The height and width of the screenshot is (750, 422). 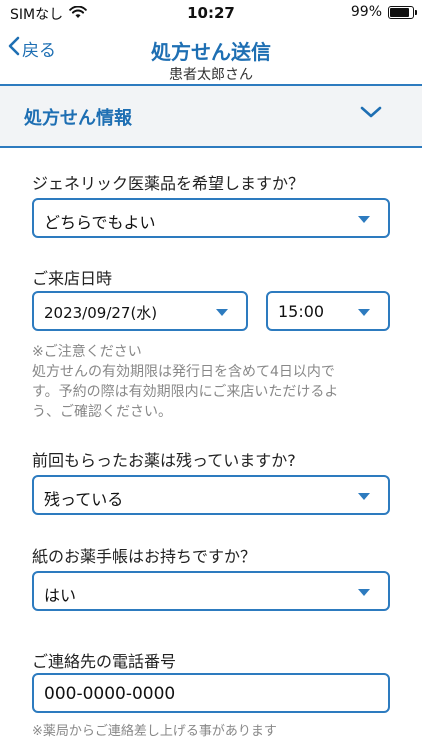 I want to click on leftover-select-value: 残っている, so click(x=84, y=499).